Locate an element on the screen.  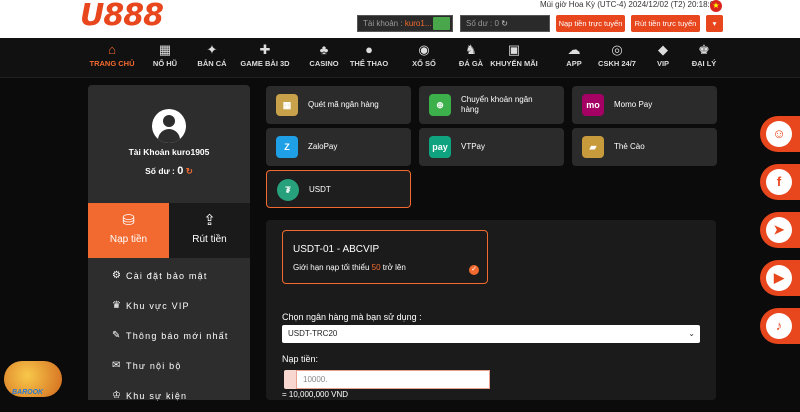
agent-icon: ♚ is located at coordinates (704, 49).